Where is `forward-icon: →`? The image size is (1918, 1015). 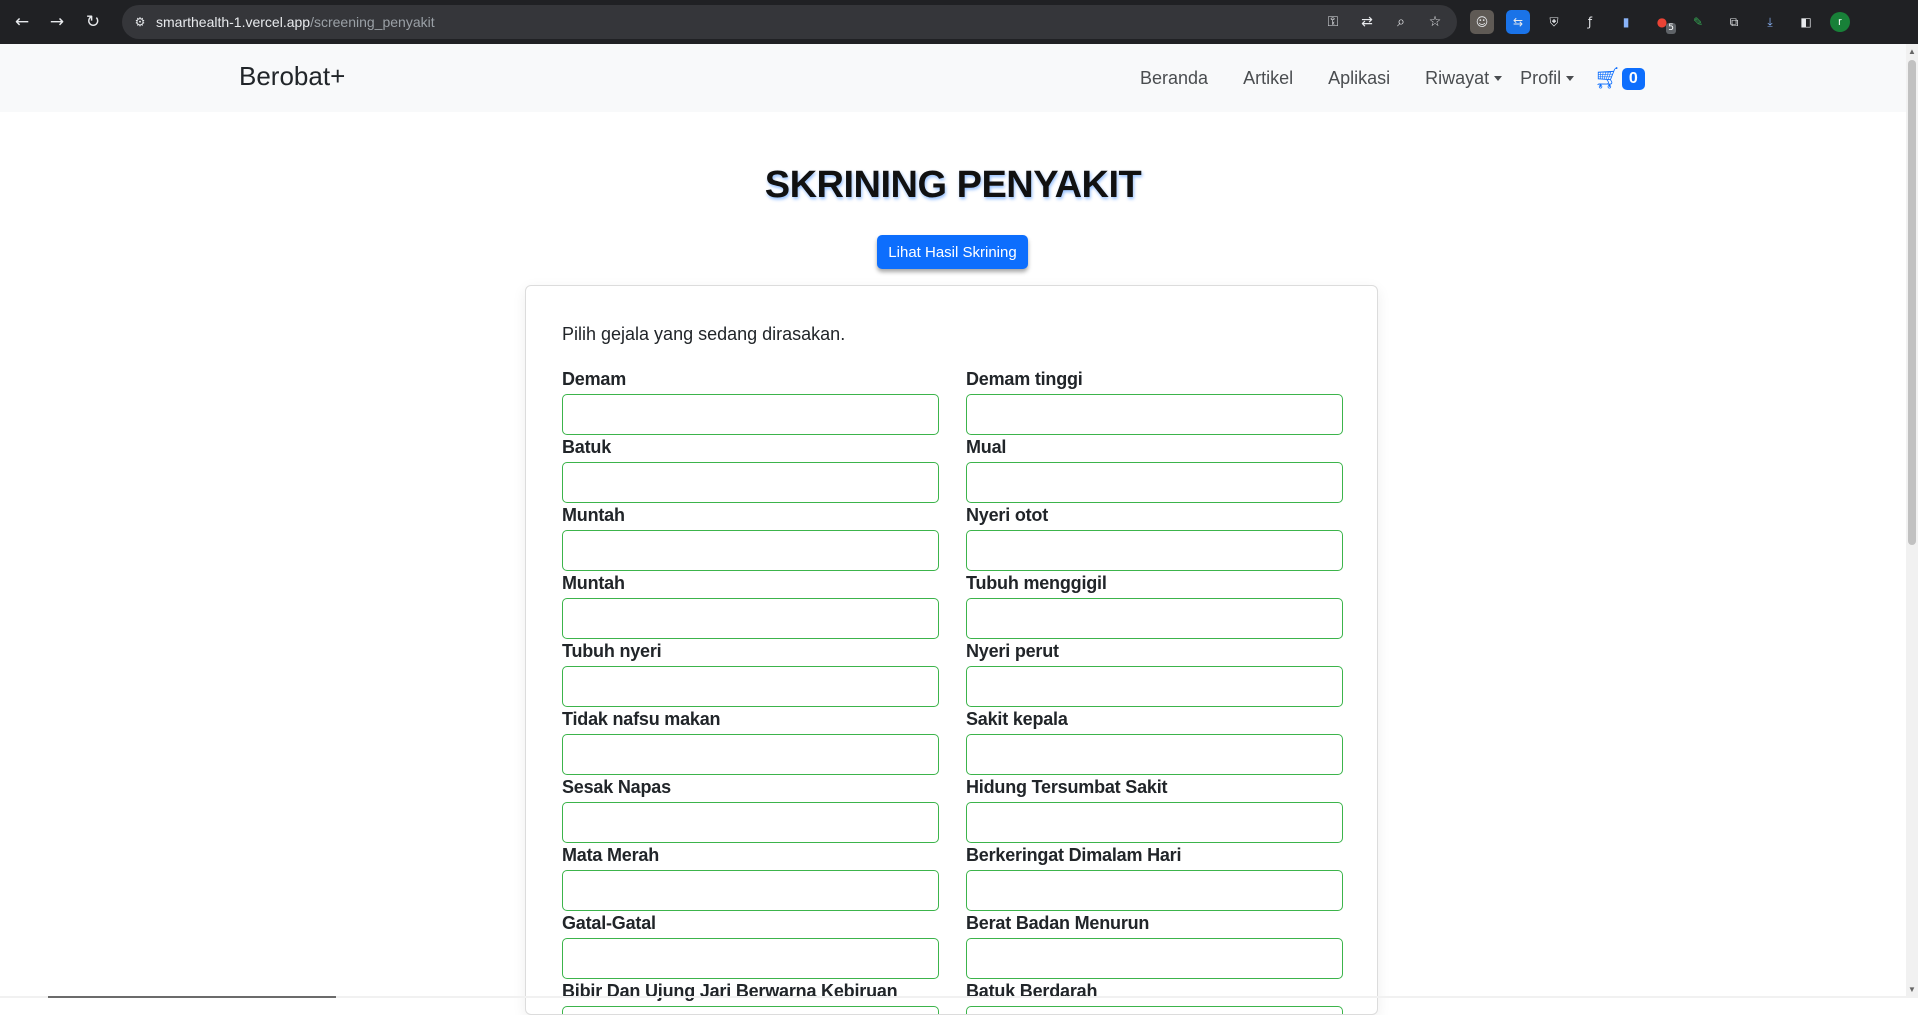 forward-icon: → is located at coordinates (57, 22).